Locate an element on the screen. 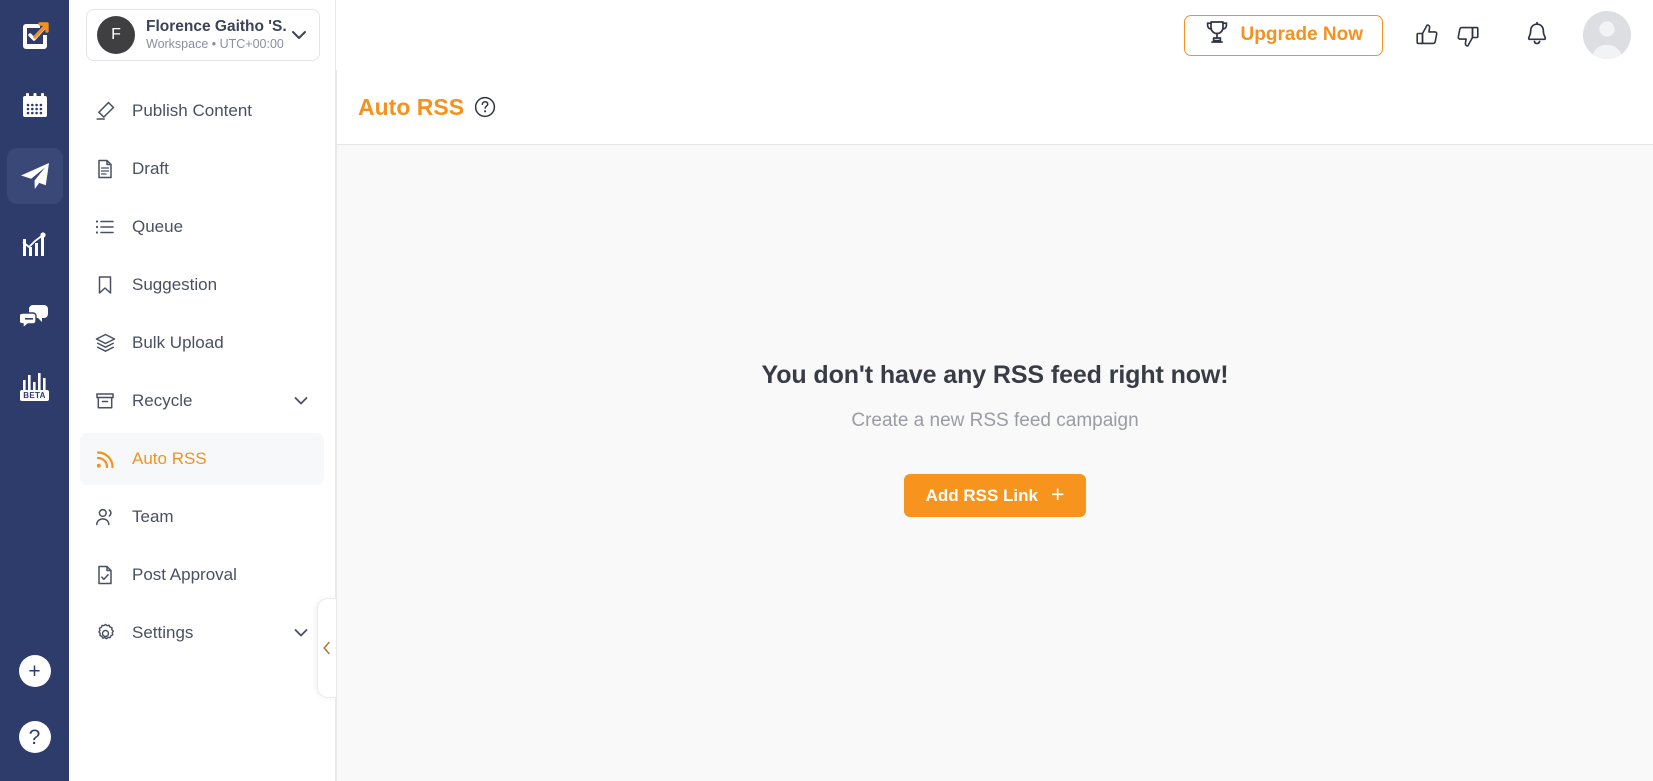 Image resolution: width=1653 pixels, height=781 pixels. sidebar-item-bulk-upload: Bulk Upload is located at coordinates (202, 343).